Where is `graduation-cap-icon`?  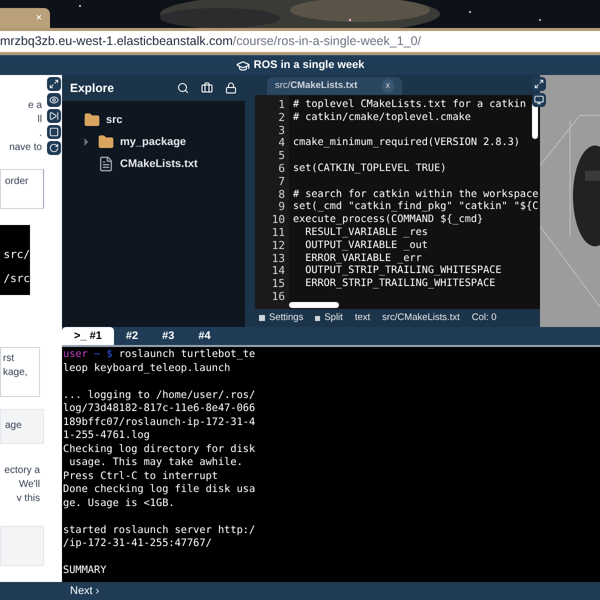 graduation-cap-icon is located at coordinates (243, 65).